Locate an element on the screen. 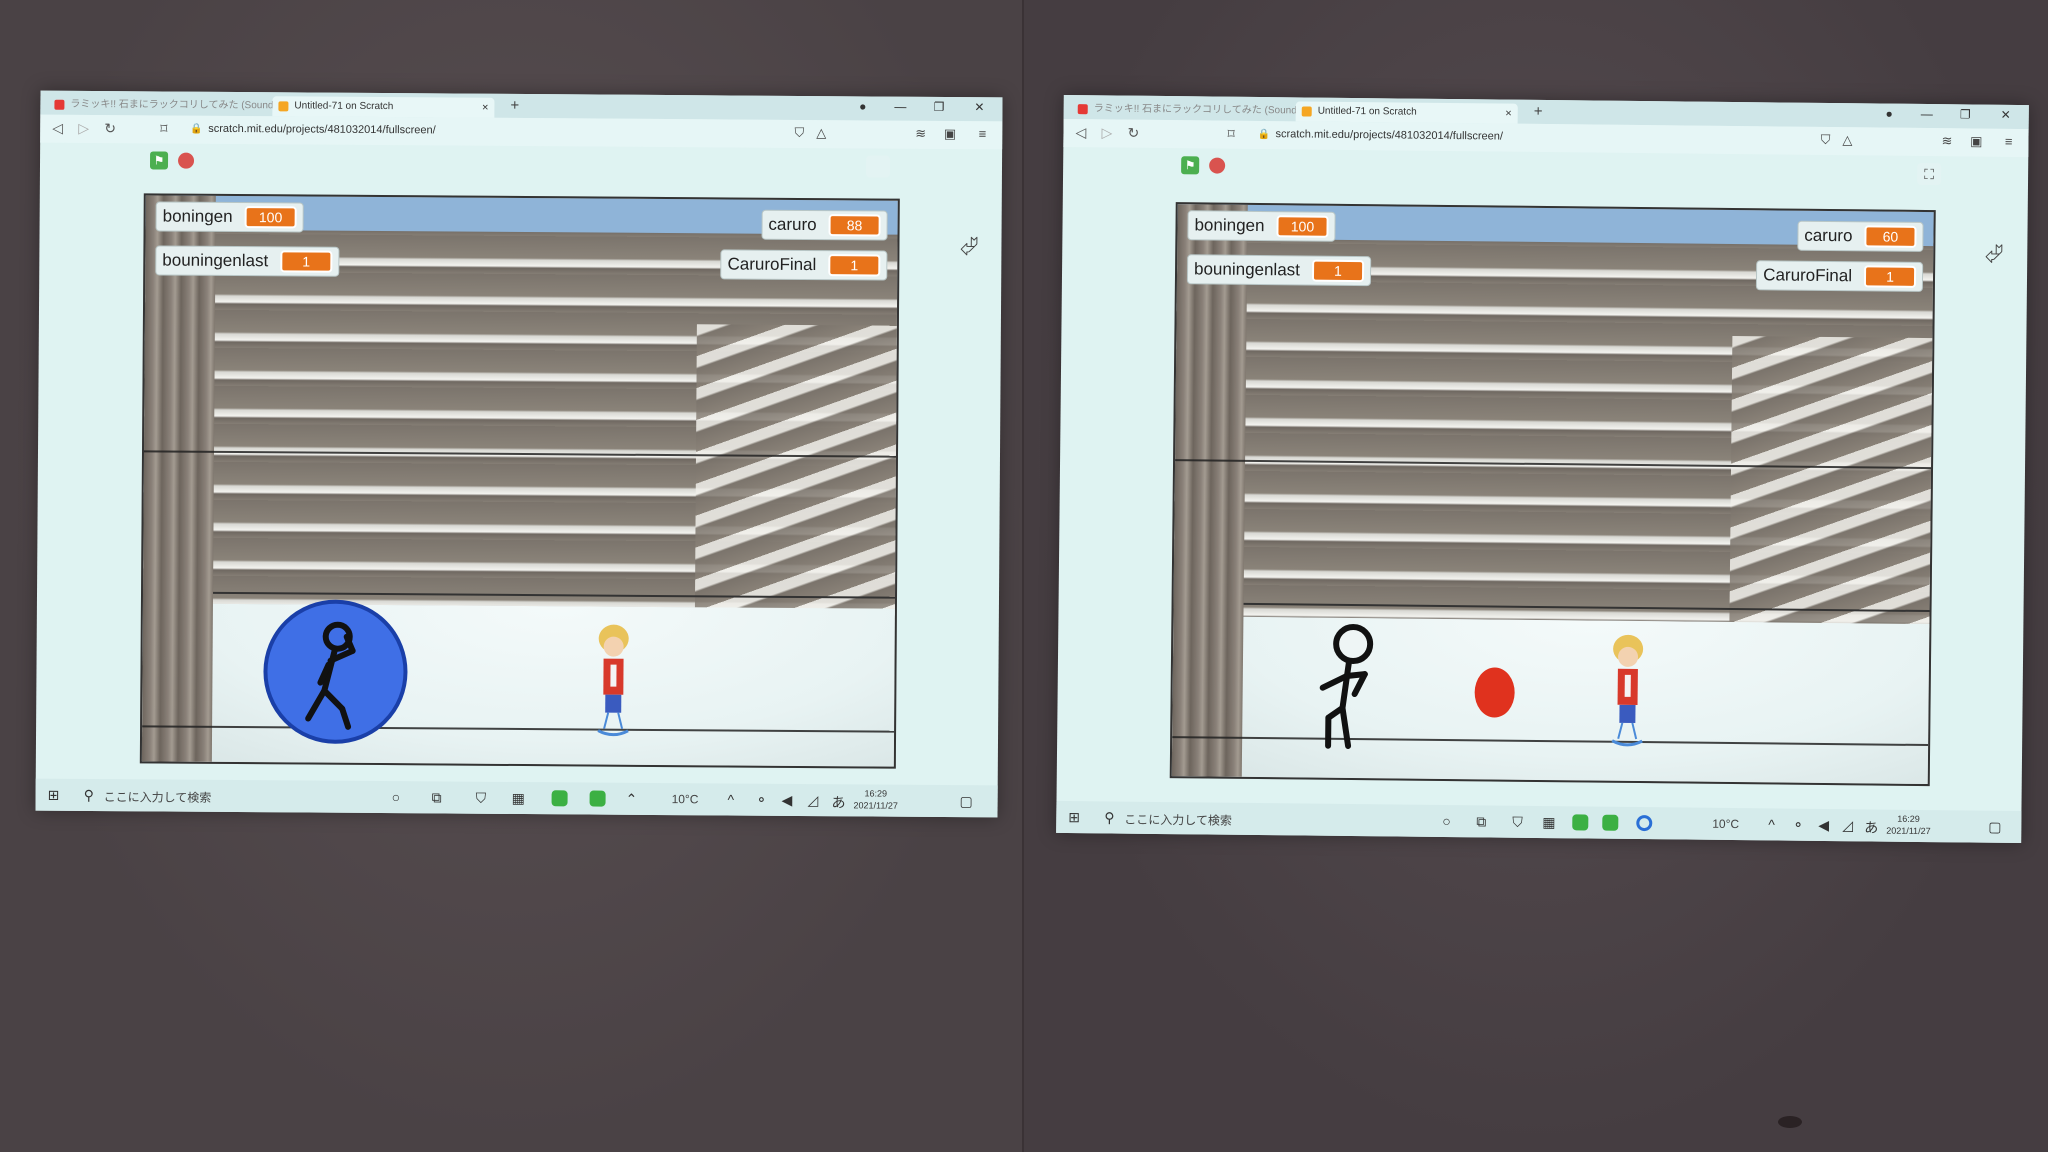  shorts is located at coordinates (1627, 713).